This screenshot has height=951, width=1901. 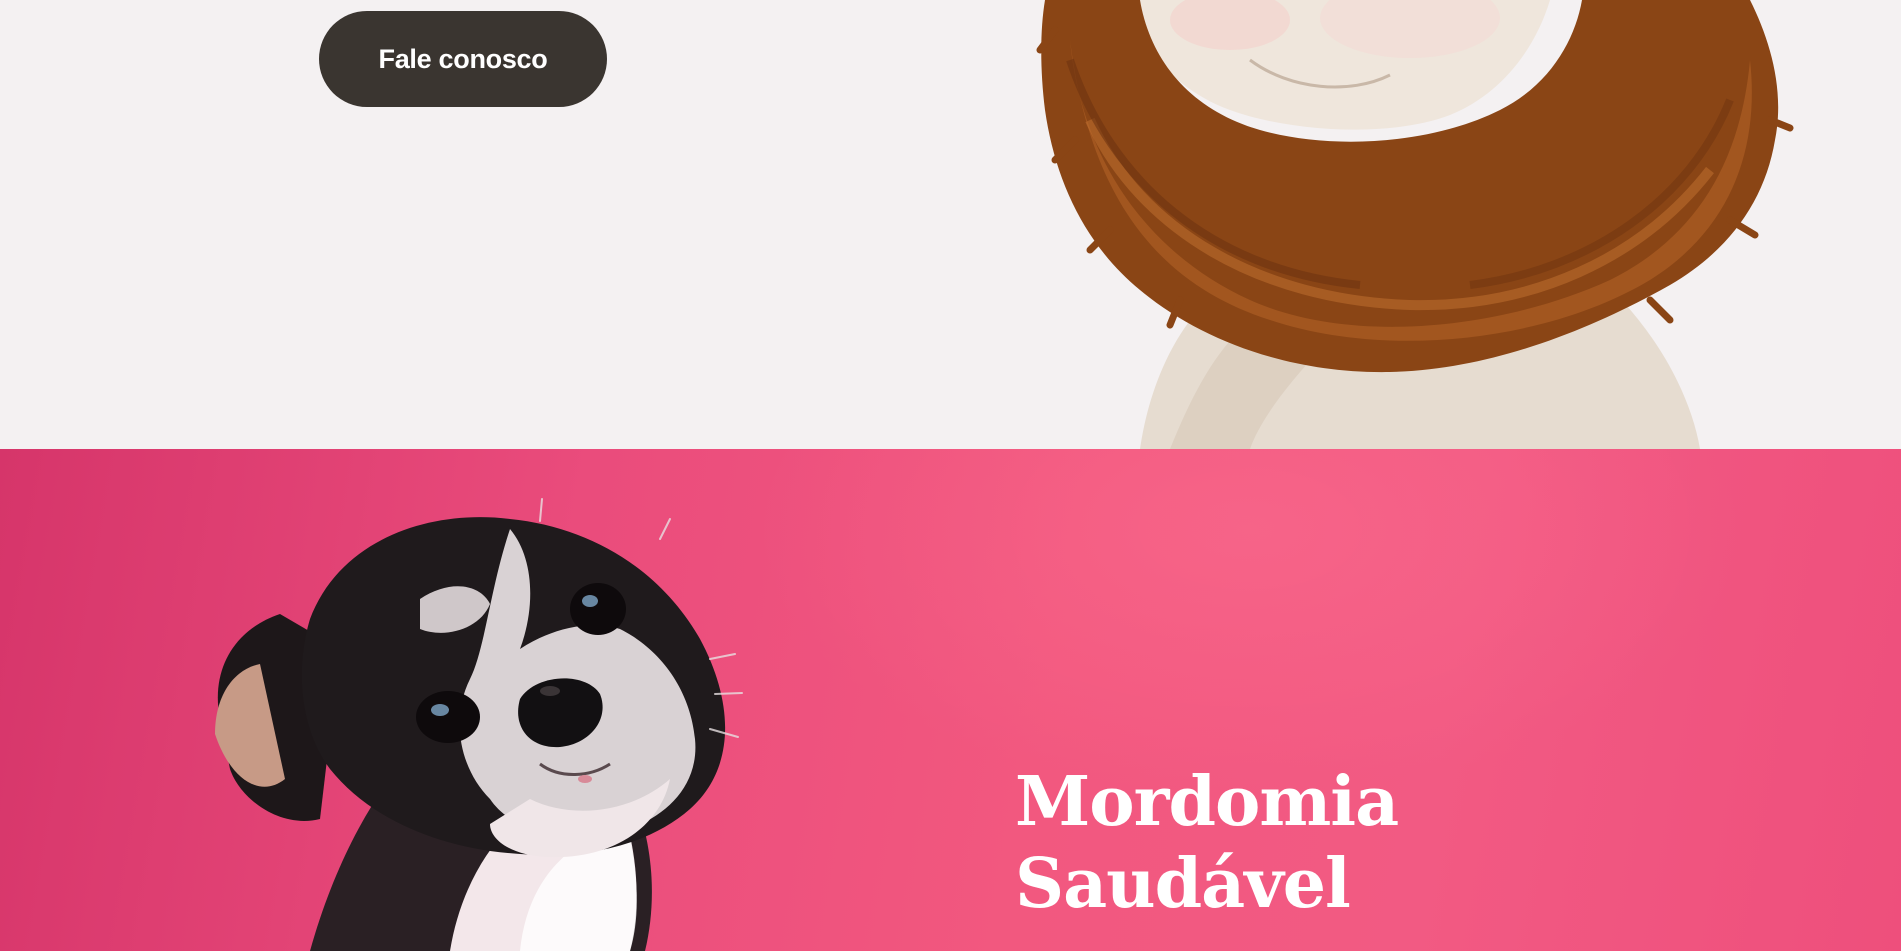 I want to click on section-title: Mordomia Saudável, so click(x=1207, y=843).